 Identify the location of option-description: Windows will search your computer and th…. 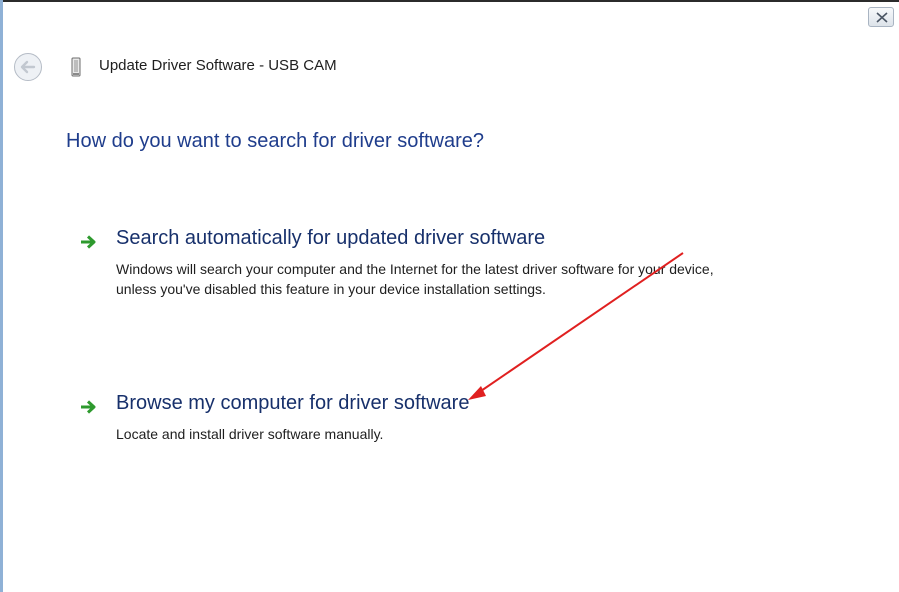
(415, 279).